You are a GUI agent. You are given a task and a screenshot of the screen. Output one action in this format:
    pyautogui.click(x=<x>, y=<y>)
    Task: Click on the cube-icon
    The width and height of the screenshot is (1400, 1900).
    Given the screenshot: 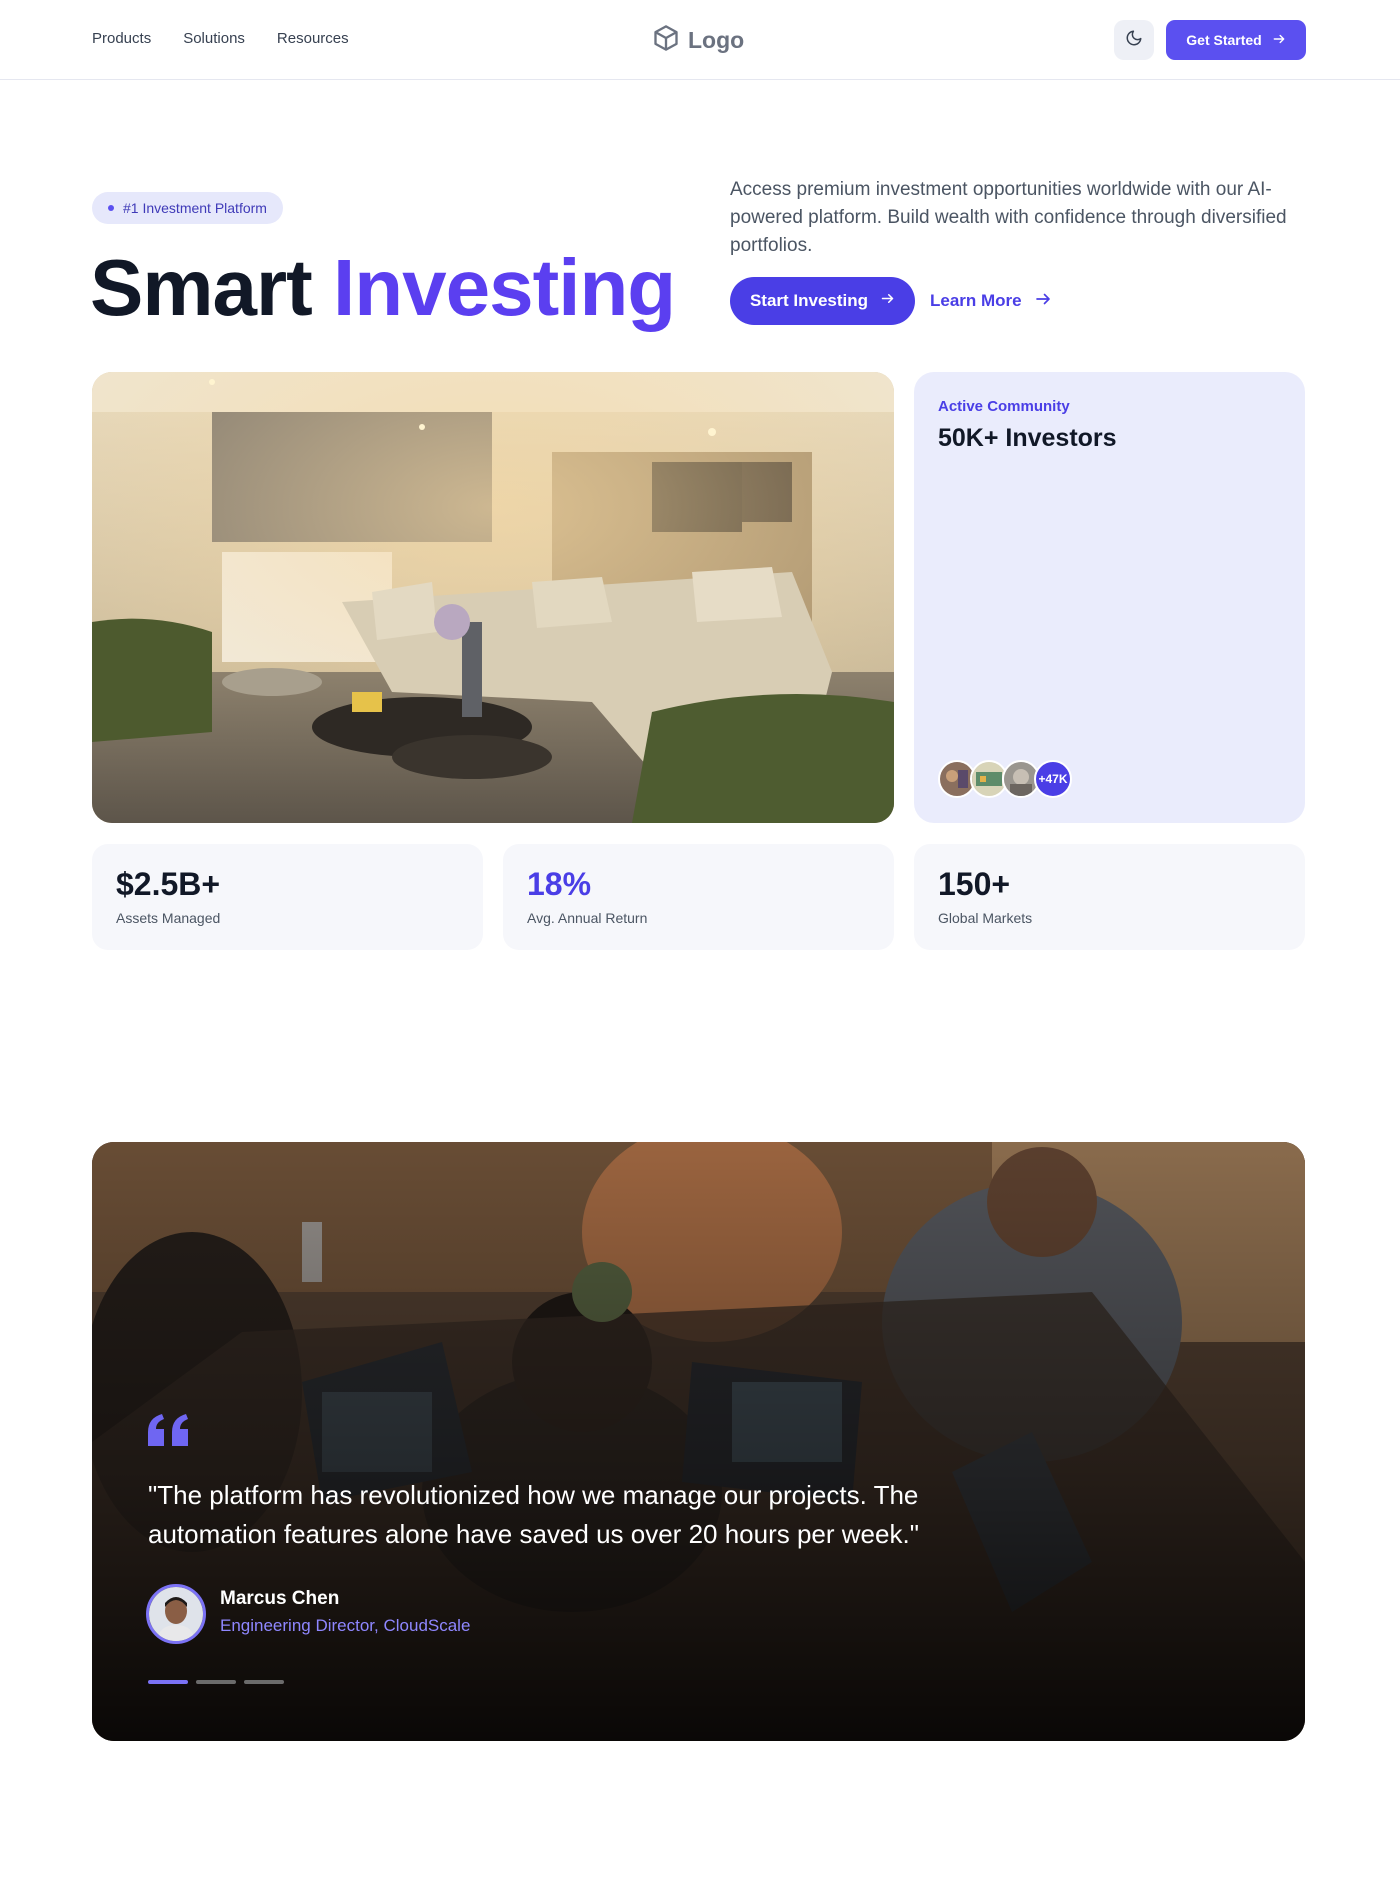 What is the action you would take?
    pyautogui.click(x=666, y=40)
    